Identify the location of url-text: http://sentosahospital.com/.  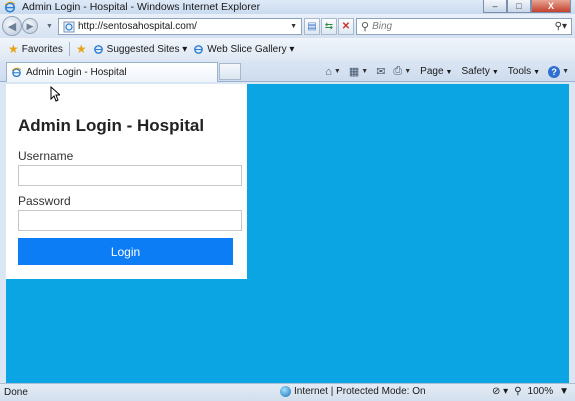
(184, 26).